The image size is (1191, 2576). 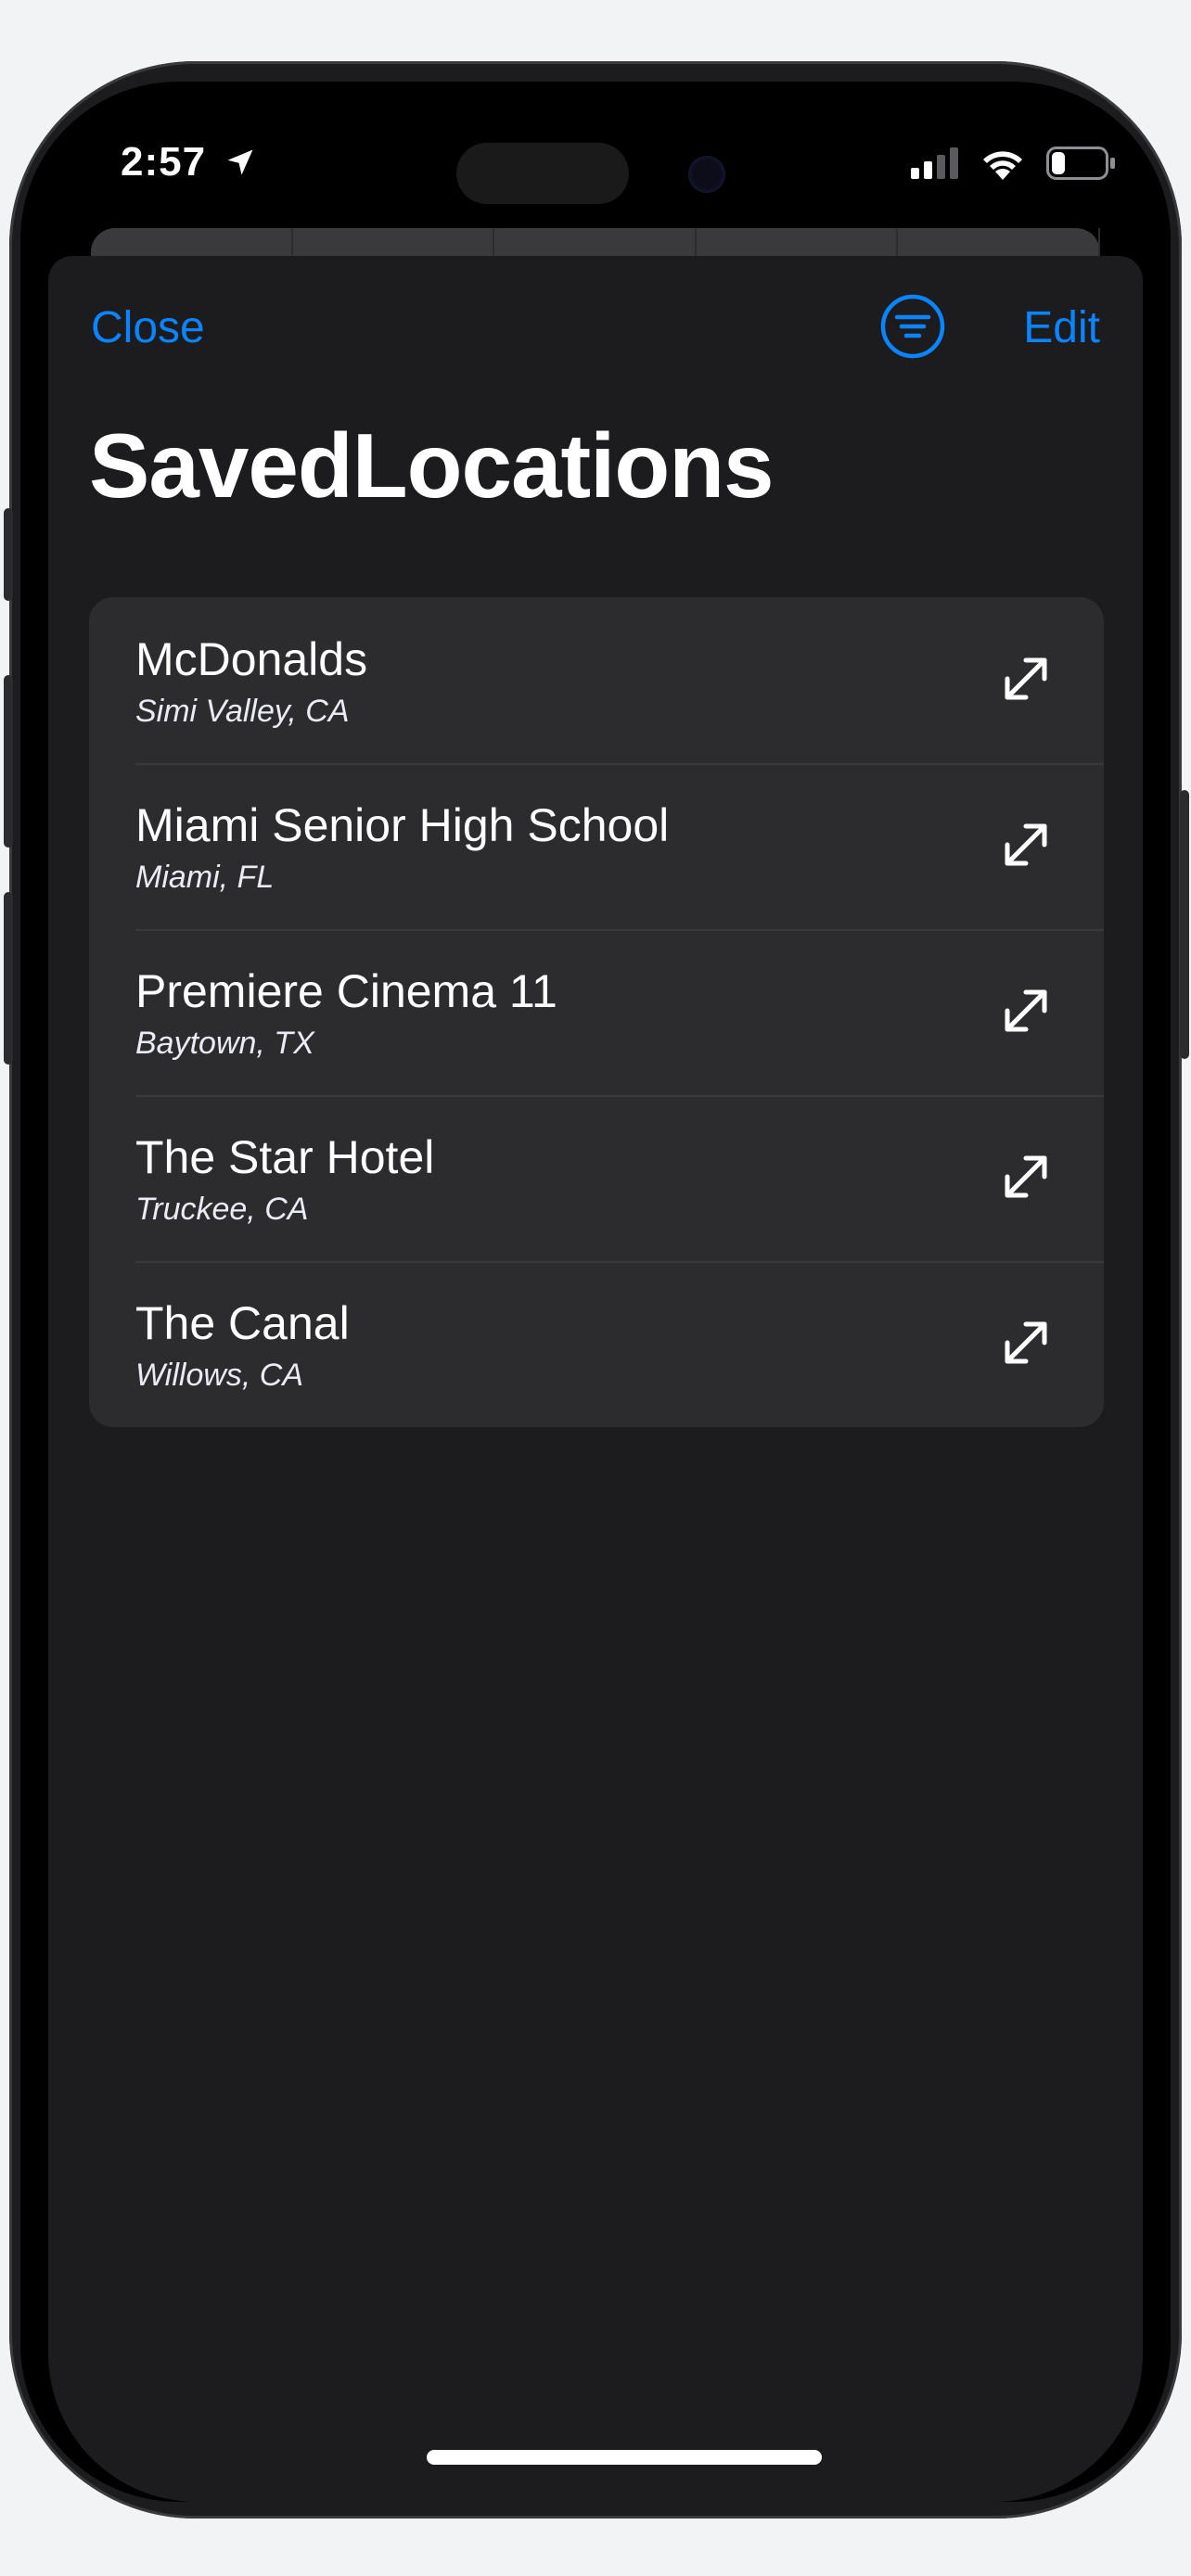 I want to click on location-row: McDonalds Simi Valley, CA, so click(x=597, y=680).